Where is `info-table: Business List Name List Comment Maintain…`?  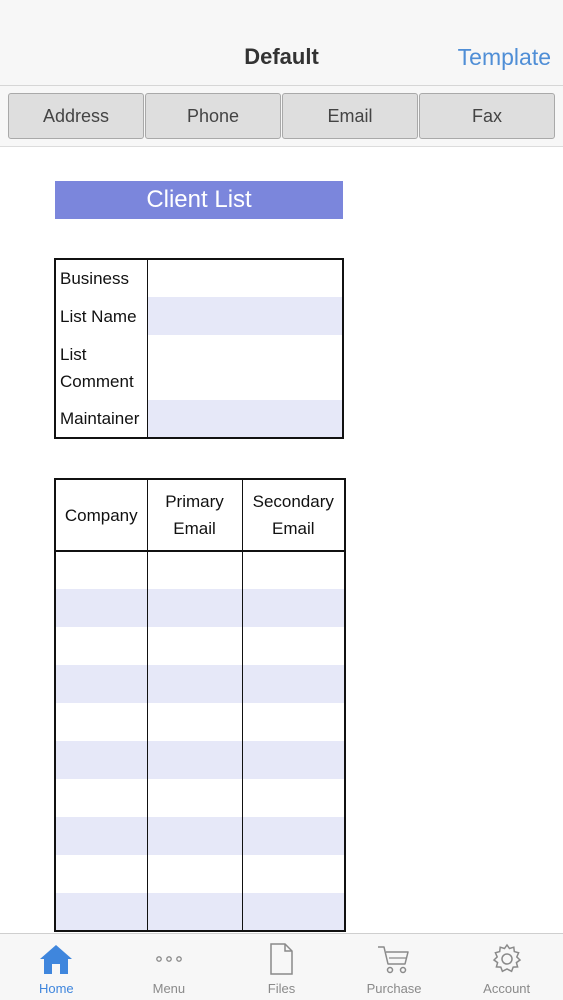
info-table: Business List Name List Comment Maintain… is located at coordinates (199, 348).